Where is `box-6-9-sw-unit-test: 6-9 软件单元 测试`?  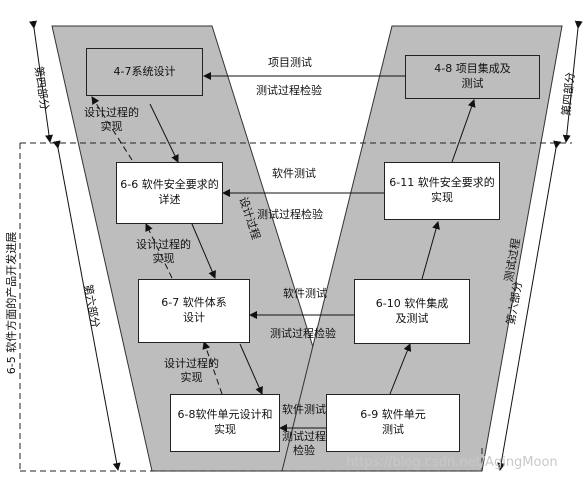
box-6-9-sw-unit-test: 6-9 软件单元 测试 is located at coordinates (393, 423).